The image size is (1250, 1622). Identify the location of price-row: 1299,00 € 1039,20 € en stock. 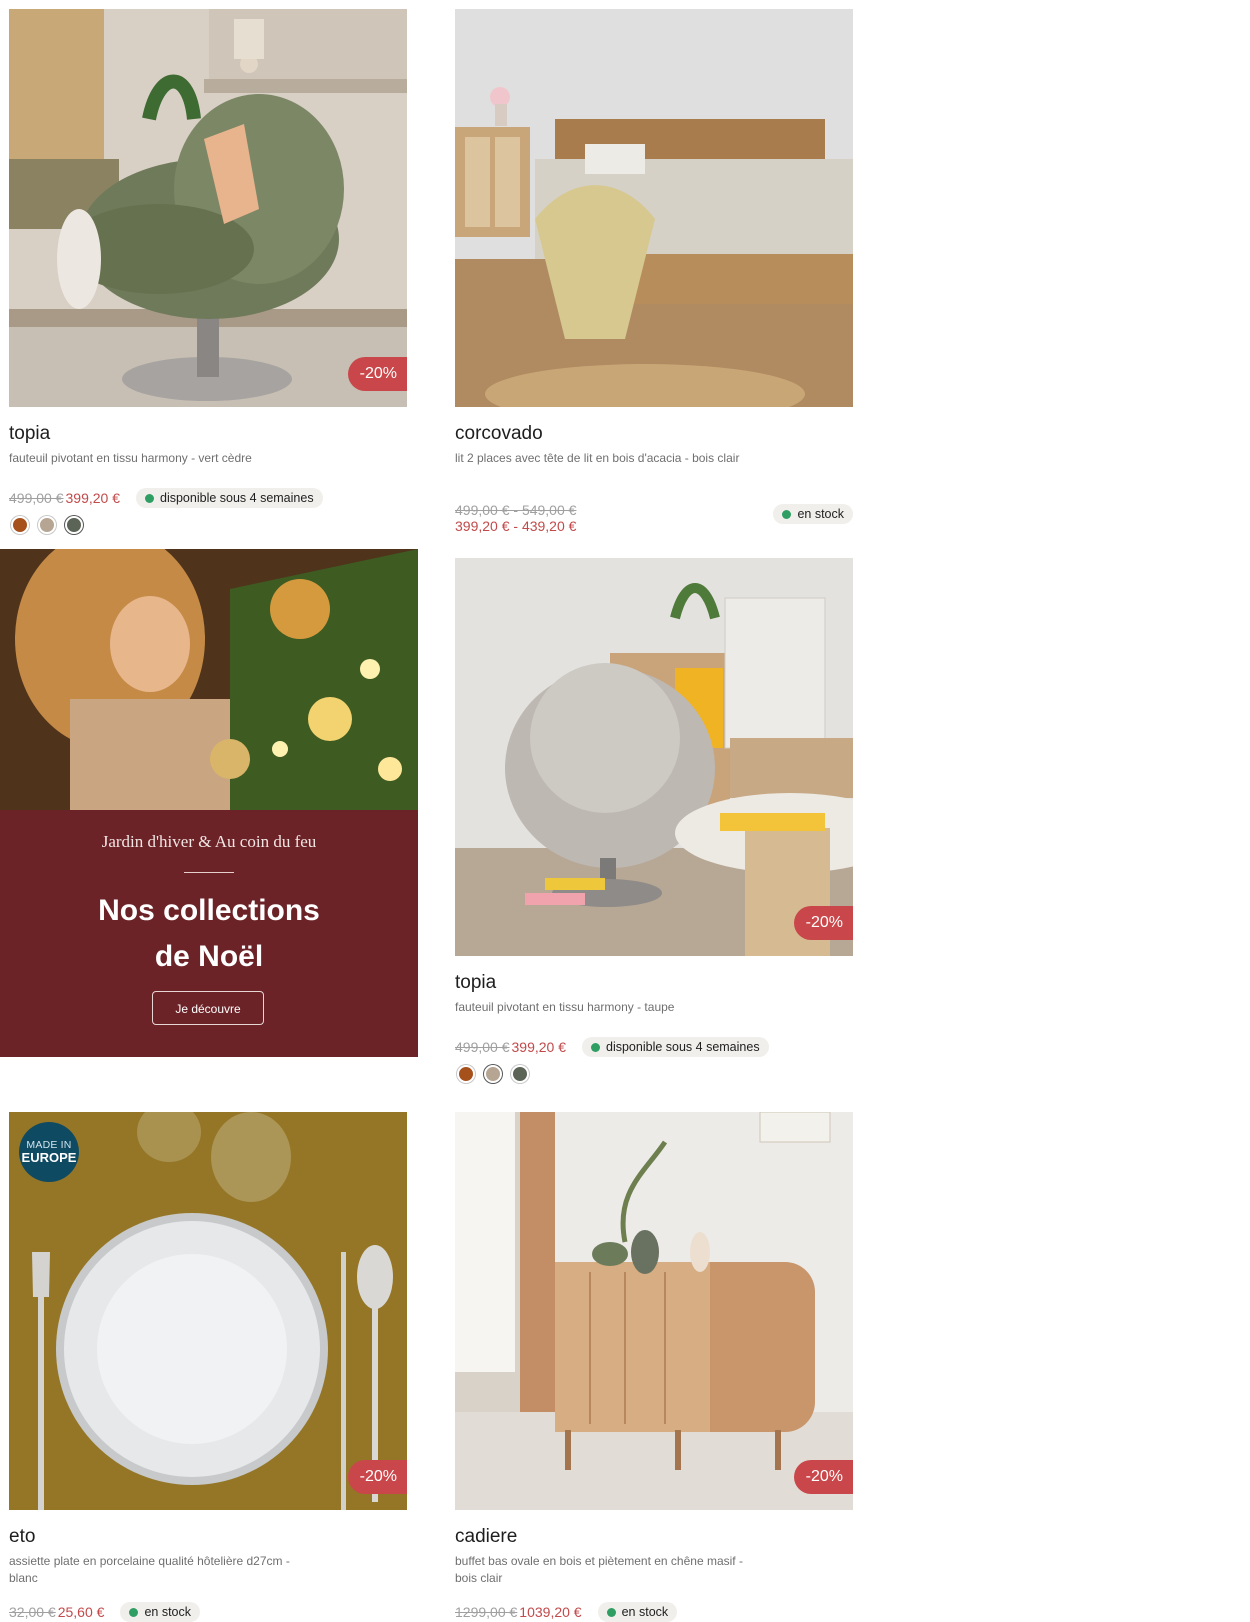
(566, 1612).